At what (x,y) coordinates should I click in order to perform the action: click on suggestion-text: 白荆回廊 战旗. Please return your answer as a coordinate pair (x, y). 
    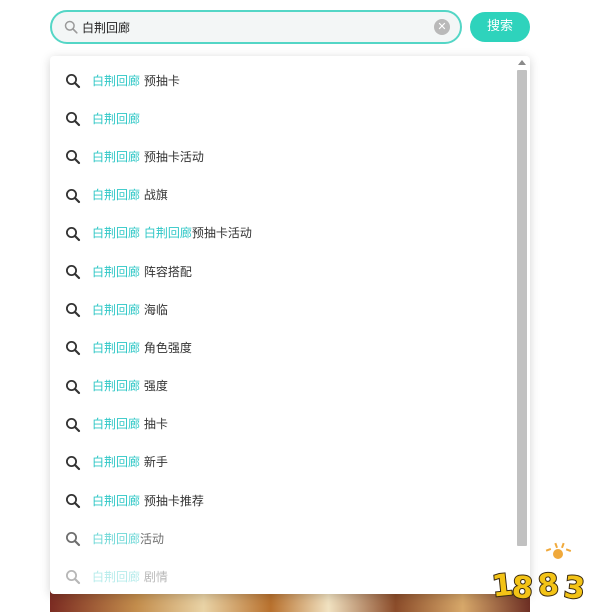
    Looking at the image, I should click on (130, 194).